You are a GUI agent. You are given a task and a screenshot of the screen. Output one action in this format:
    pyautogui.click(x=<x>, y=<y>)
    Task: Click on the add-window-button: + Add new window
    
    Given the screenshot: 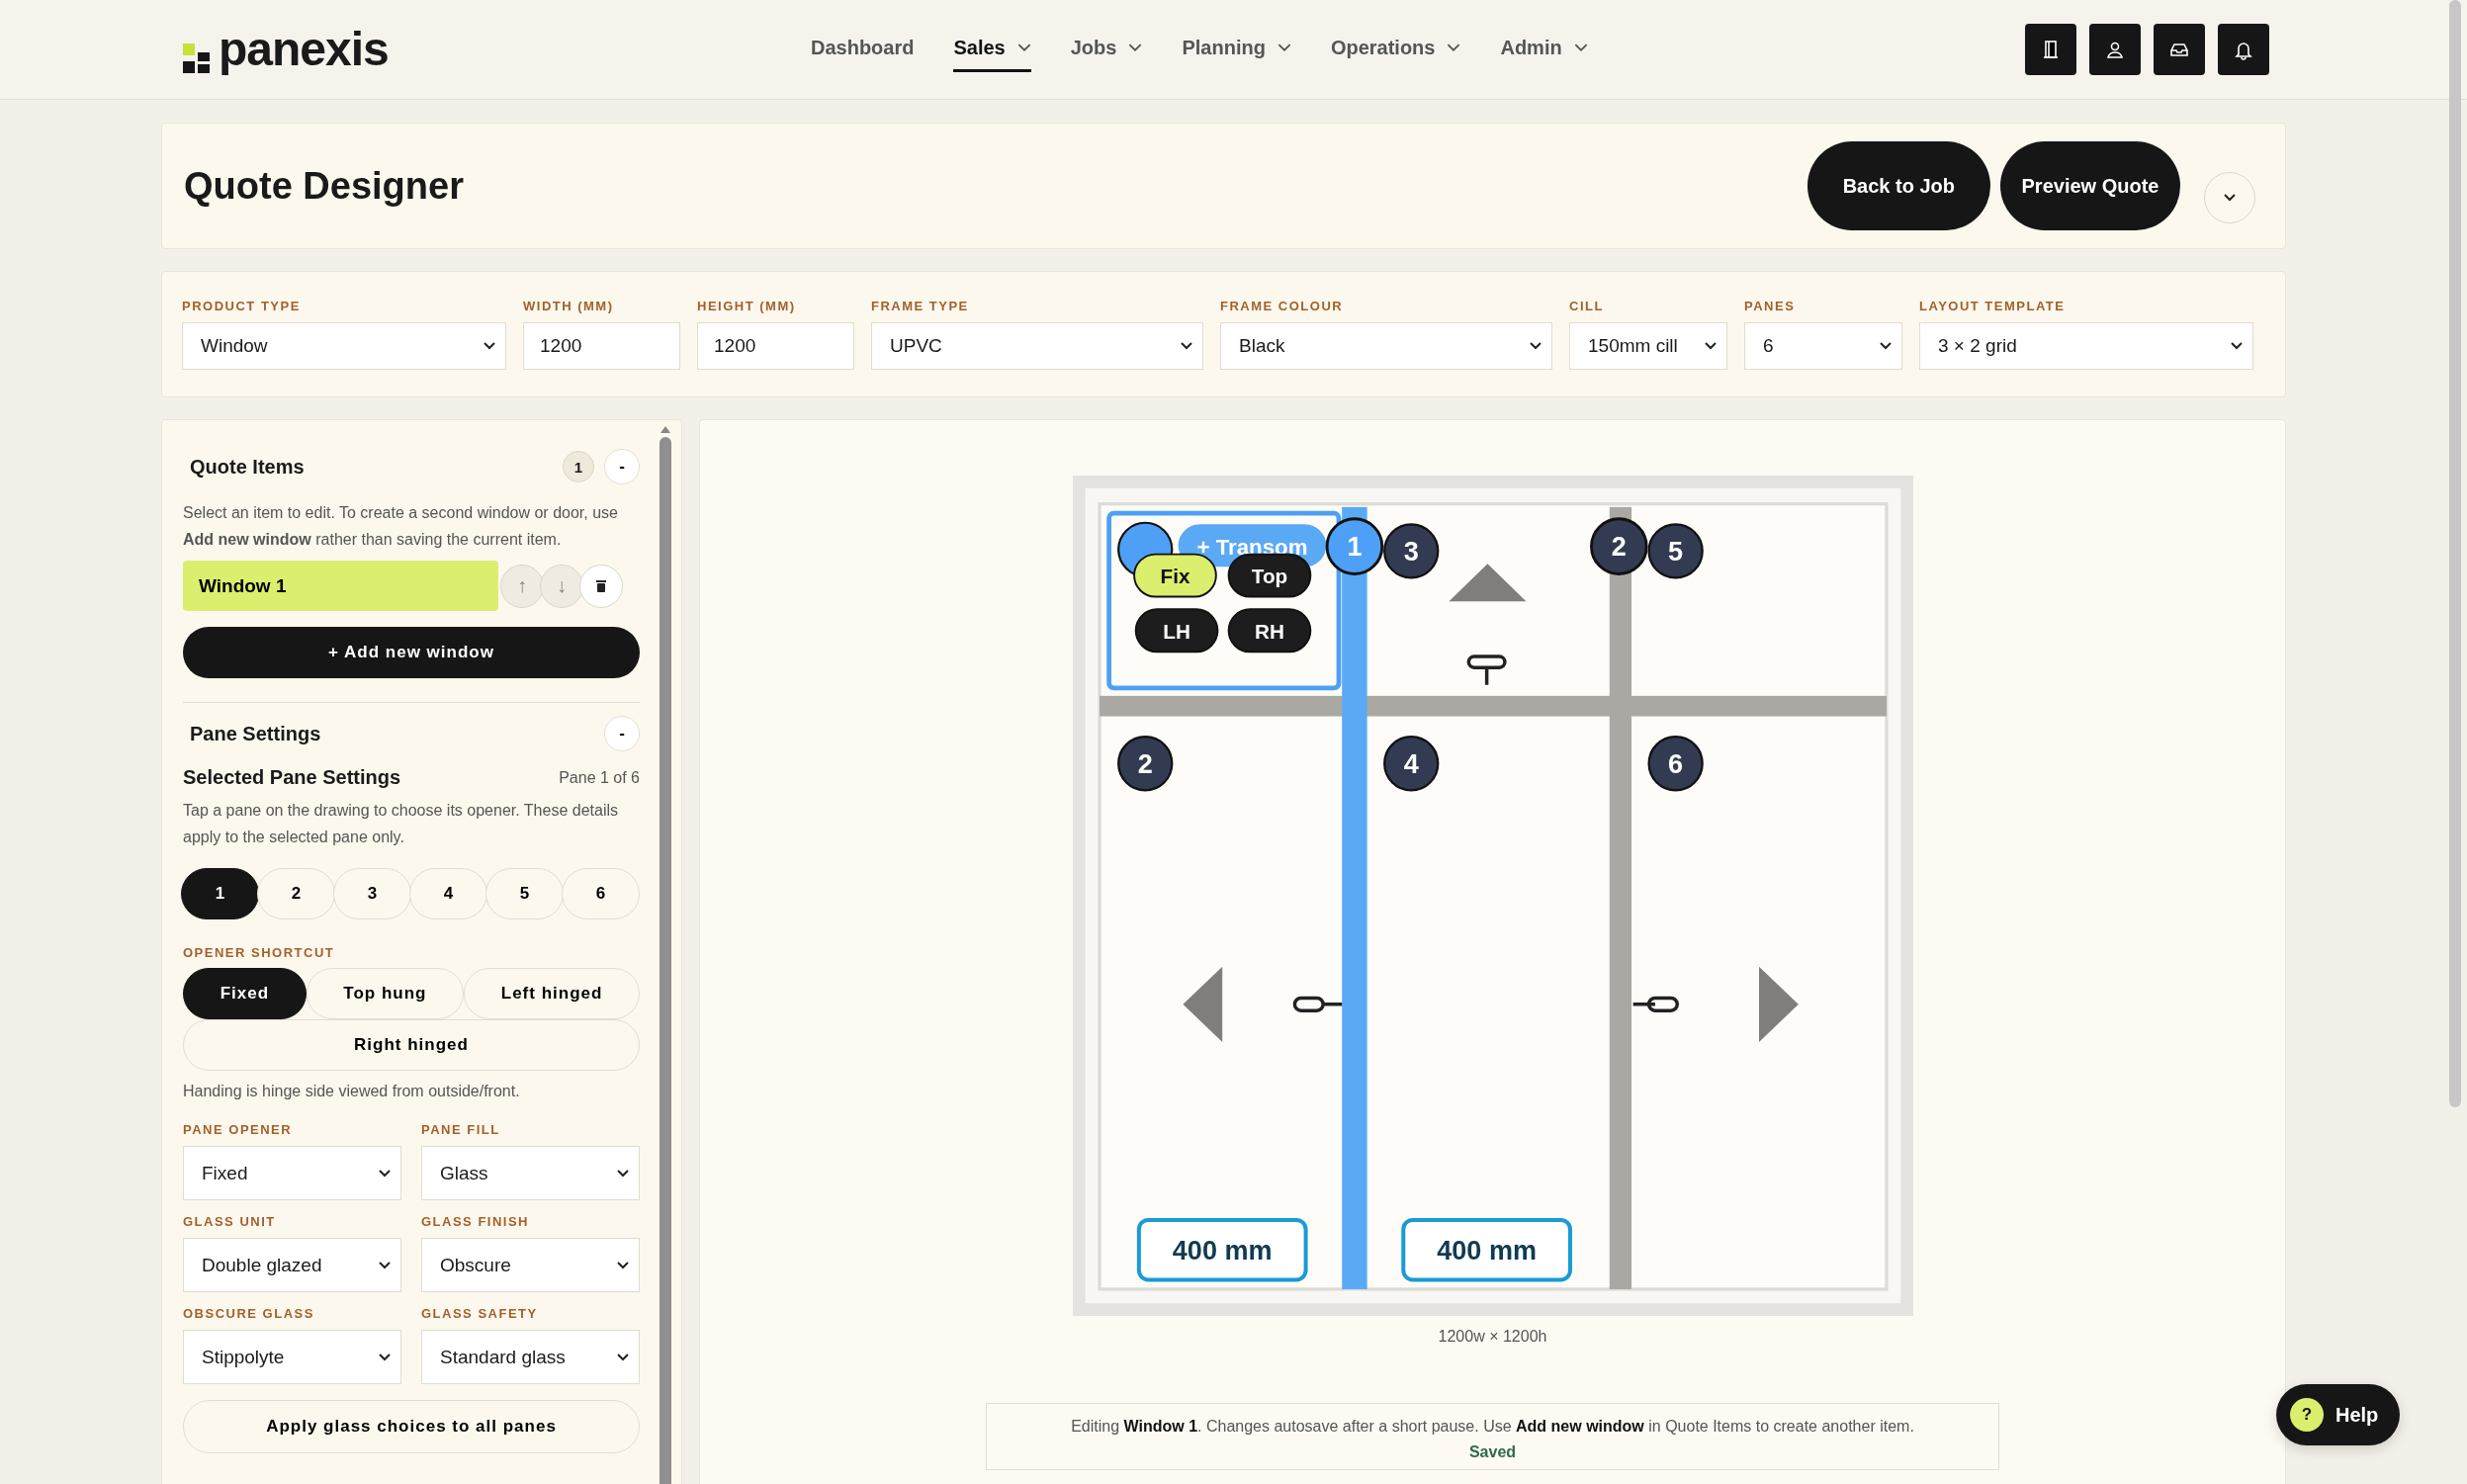 What is the action you would take?
    pyautogui.click(x=411, y=652)
    